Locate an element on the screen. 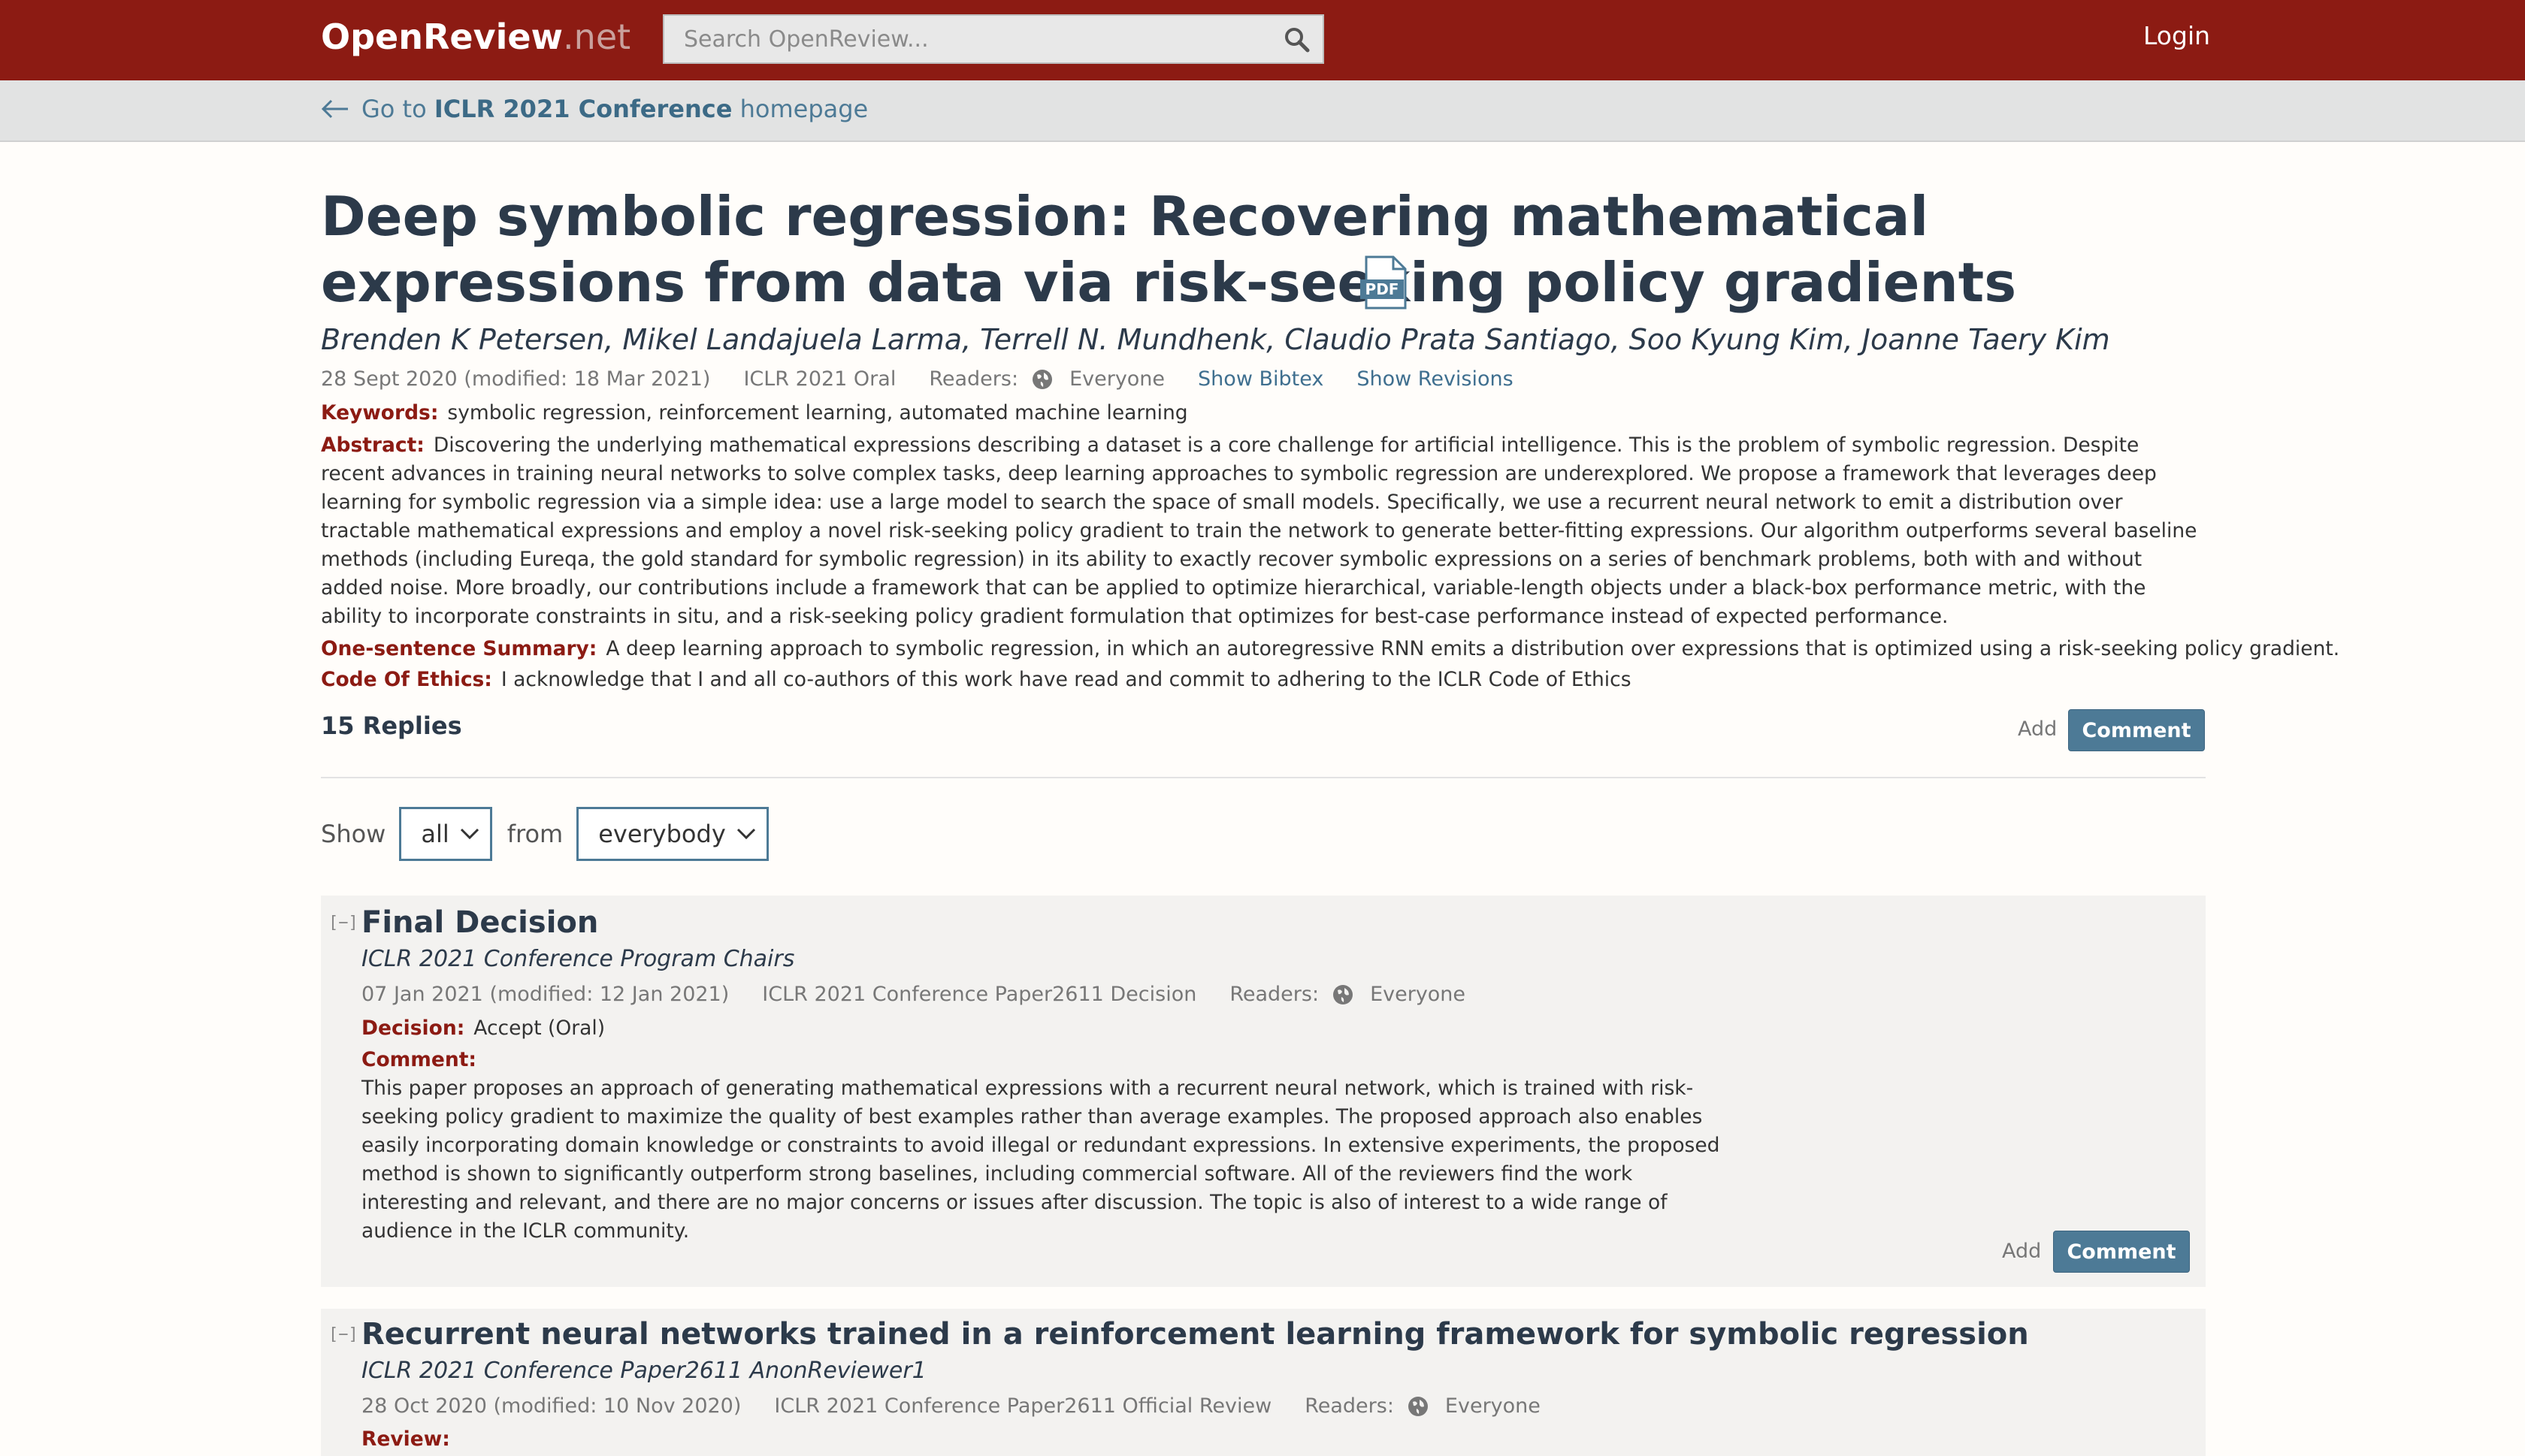  comment-label: Comment: is located at coordinates (418, 1059).